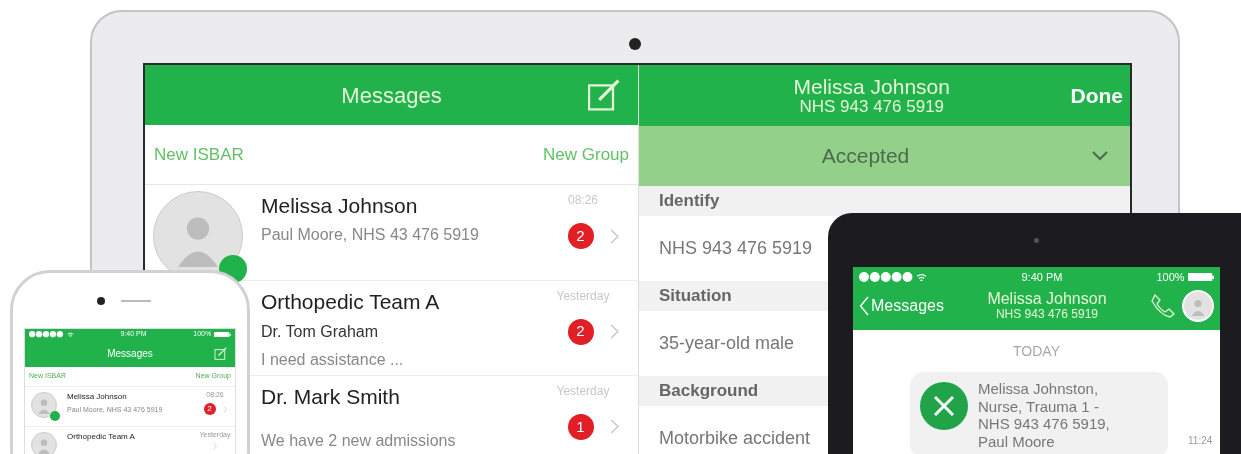 Image resolution: width=1241 pixels, height=454 pixels. What do you see at coordinates (944, 406) in the screenshot?
I see `x-circle-icon` at bounding box center [944, 406].